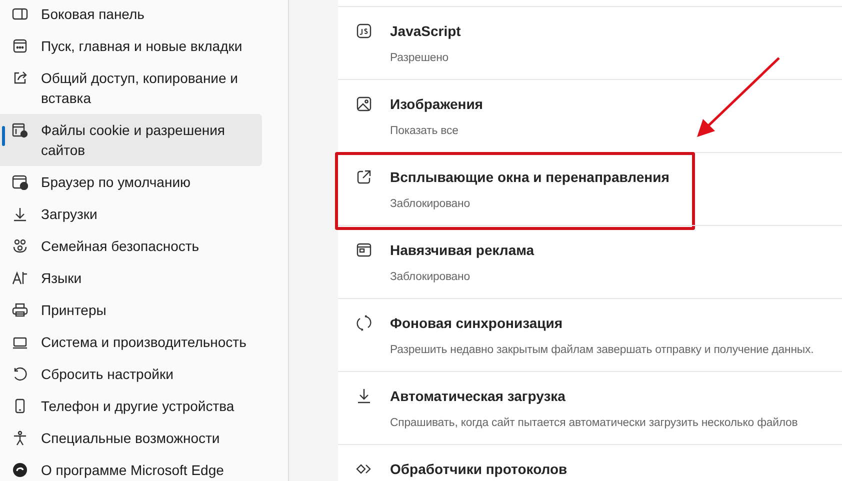 The width and height of the screenshot is (842, 481). Describe the element at coordinates (420, 58) in the screenshot. I see `permission-status: Разрешено` at that location.